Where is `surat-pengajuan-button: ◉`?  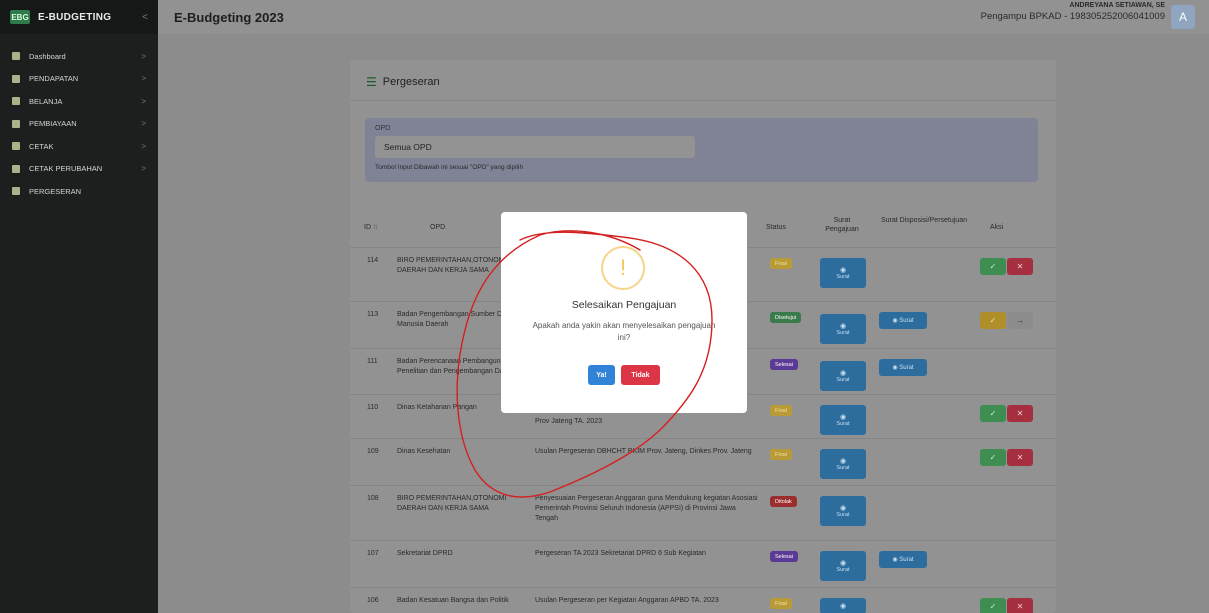 surat-pengajuan-button: ◉ is located at coordinates (843, 605).